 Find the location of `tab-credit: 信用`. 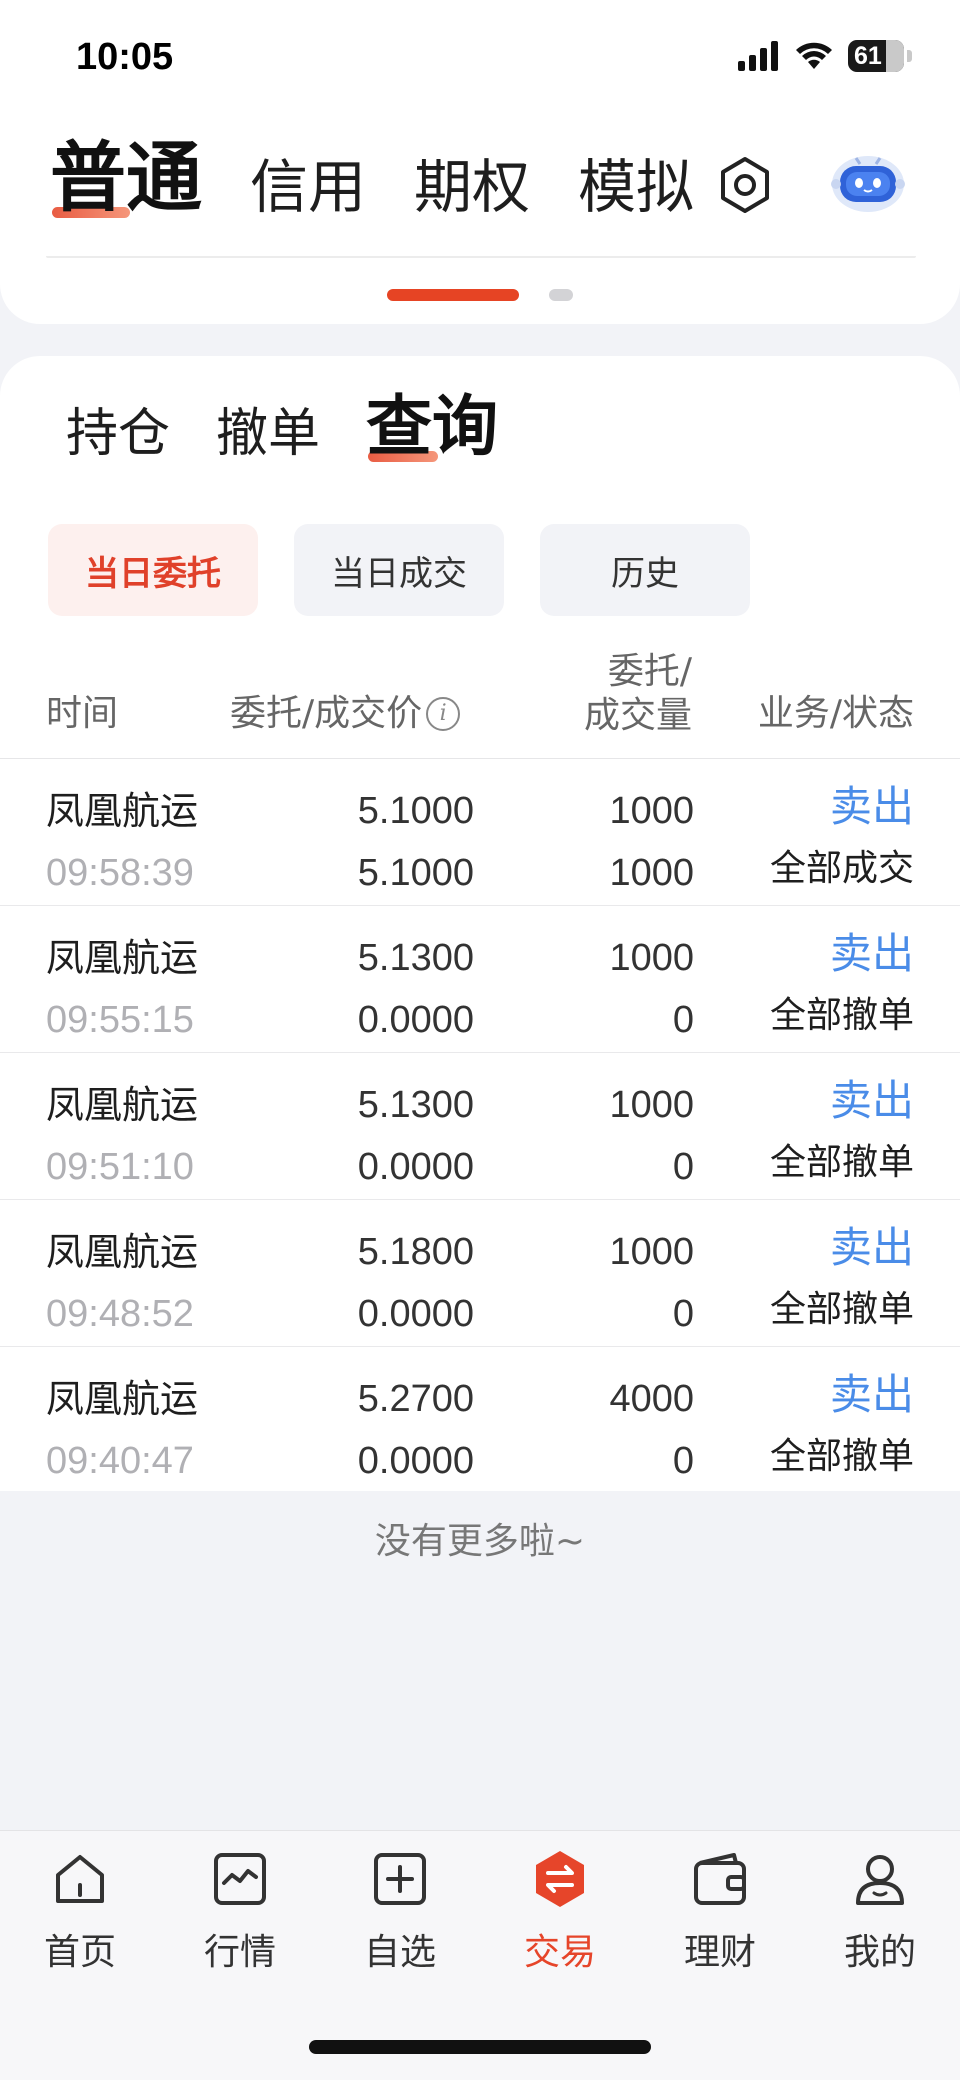

tab-credit: 信用 is located at coordinates (308, 190).